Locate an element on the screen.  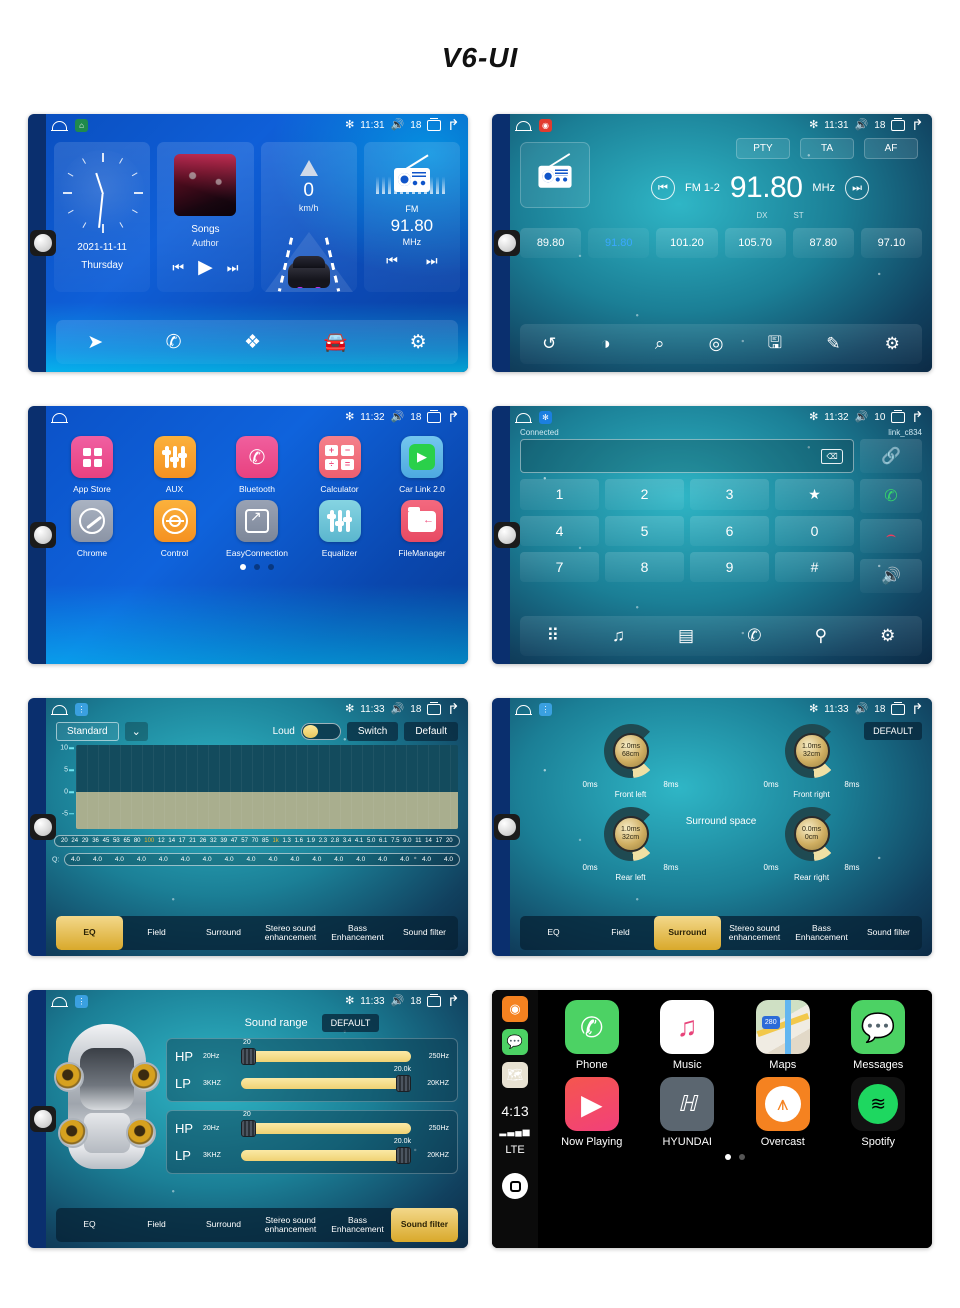
scan-icon: ◎ is located at coordinates (716, 344).